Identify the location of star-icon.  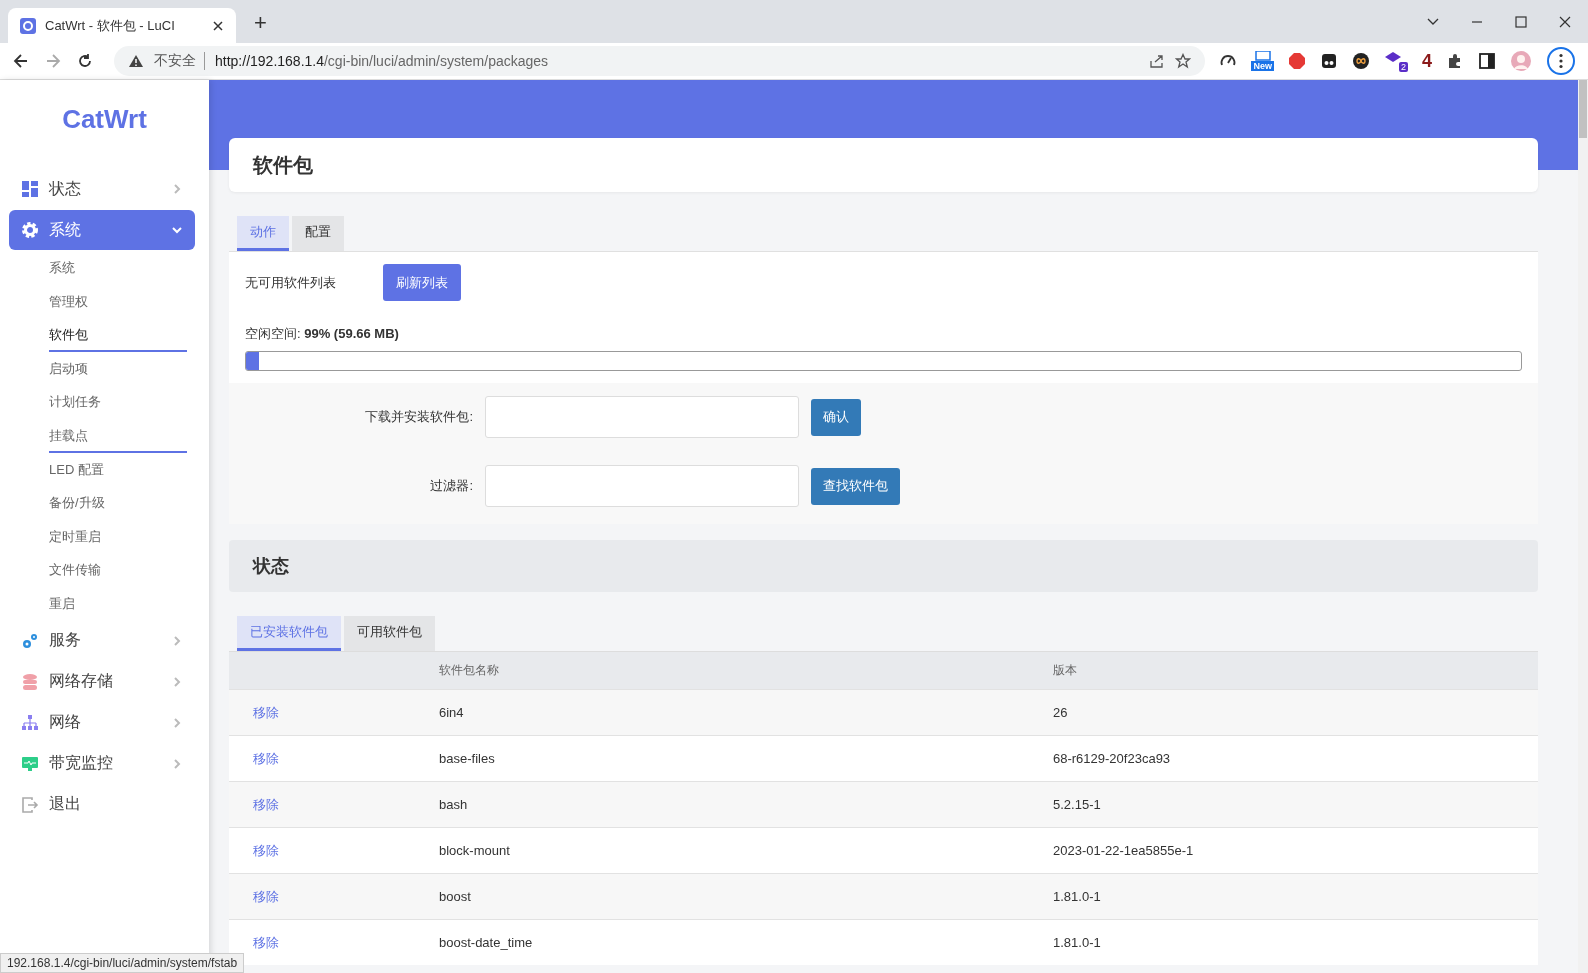
(1183, 61).